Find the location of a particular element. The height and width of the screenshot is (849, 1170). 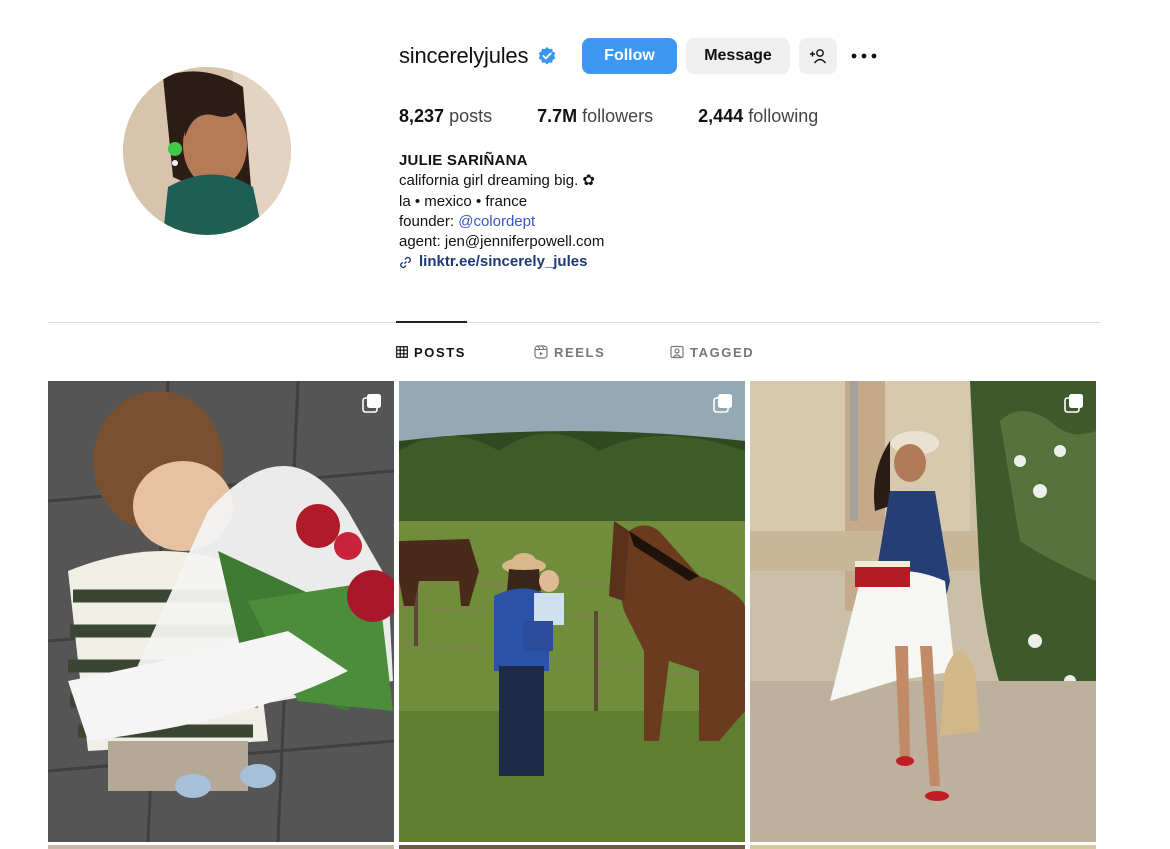

verified-badge-icon is located at coordinates (547, 56).